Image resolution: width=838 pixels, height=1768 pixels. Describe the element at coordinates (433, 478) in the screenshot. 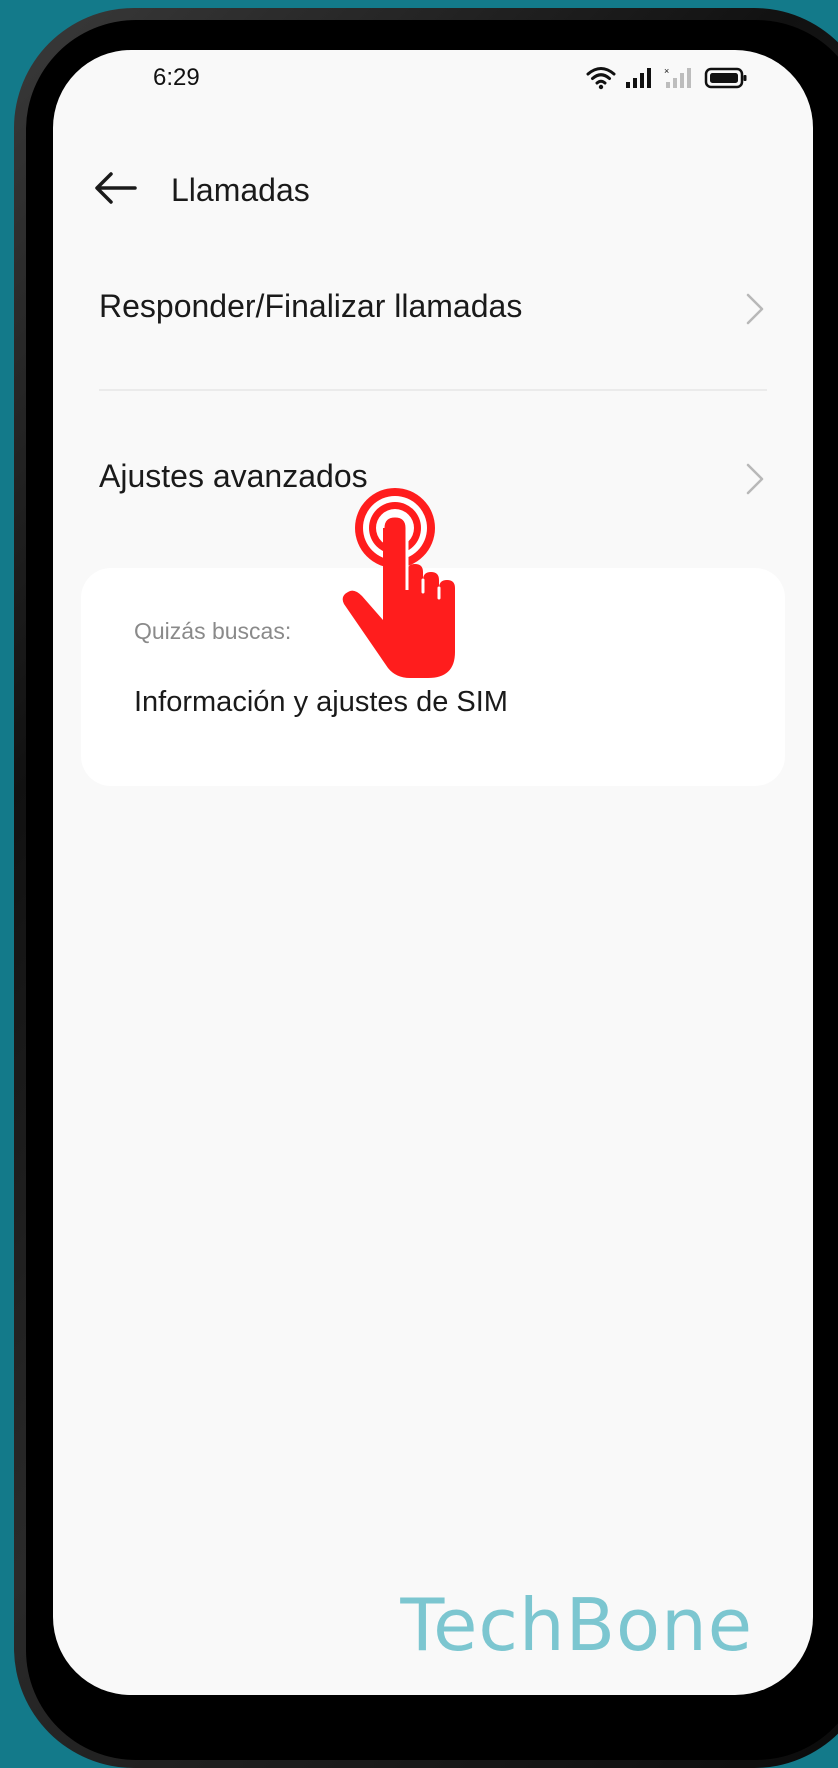

I see `menu-item-ajustes-avanzados: Ajustes avanzados` at that location.